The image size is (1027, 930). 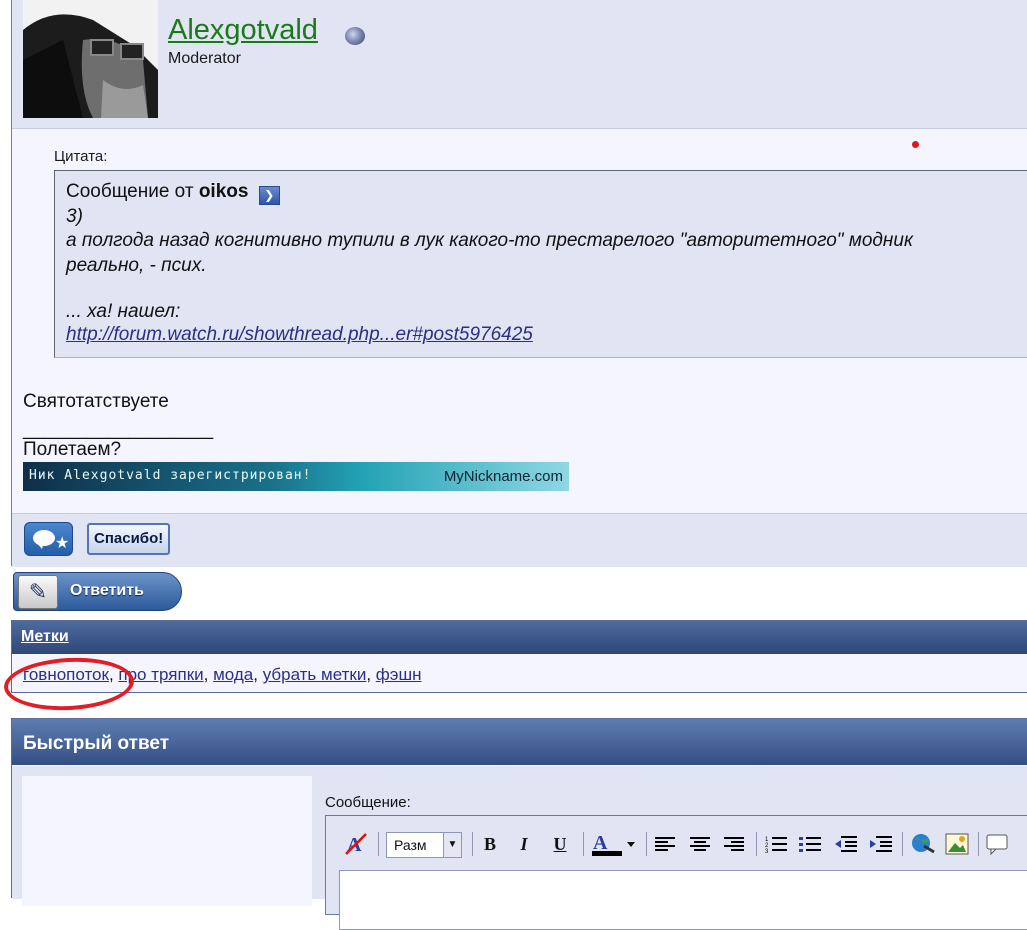 I want to click on indent-icon, so click(x=881, y=844).